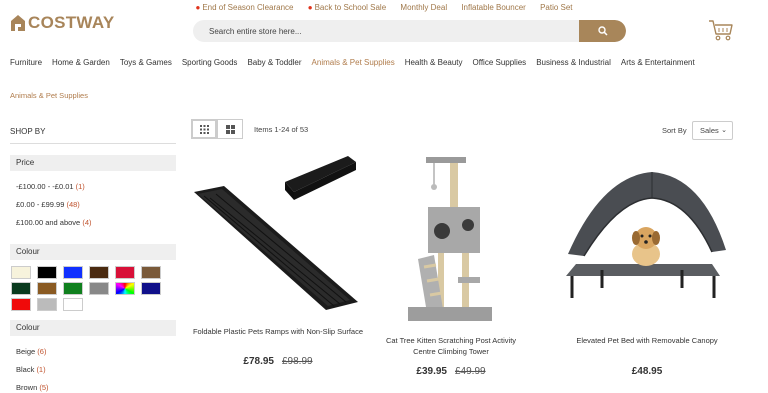  What do you see at coordinates (210, 62) in the screenshot?
I see `nav-item-sporting-goods: Sporting Goods` at bounding box center [210, 62].